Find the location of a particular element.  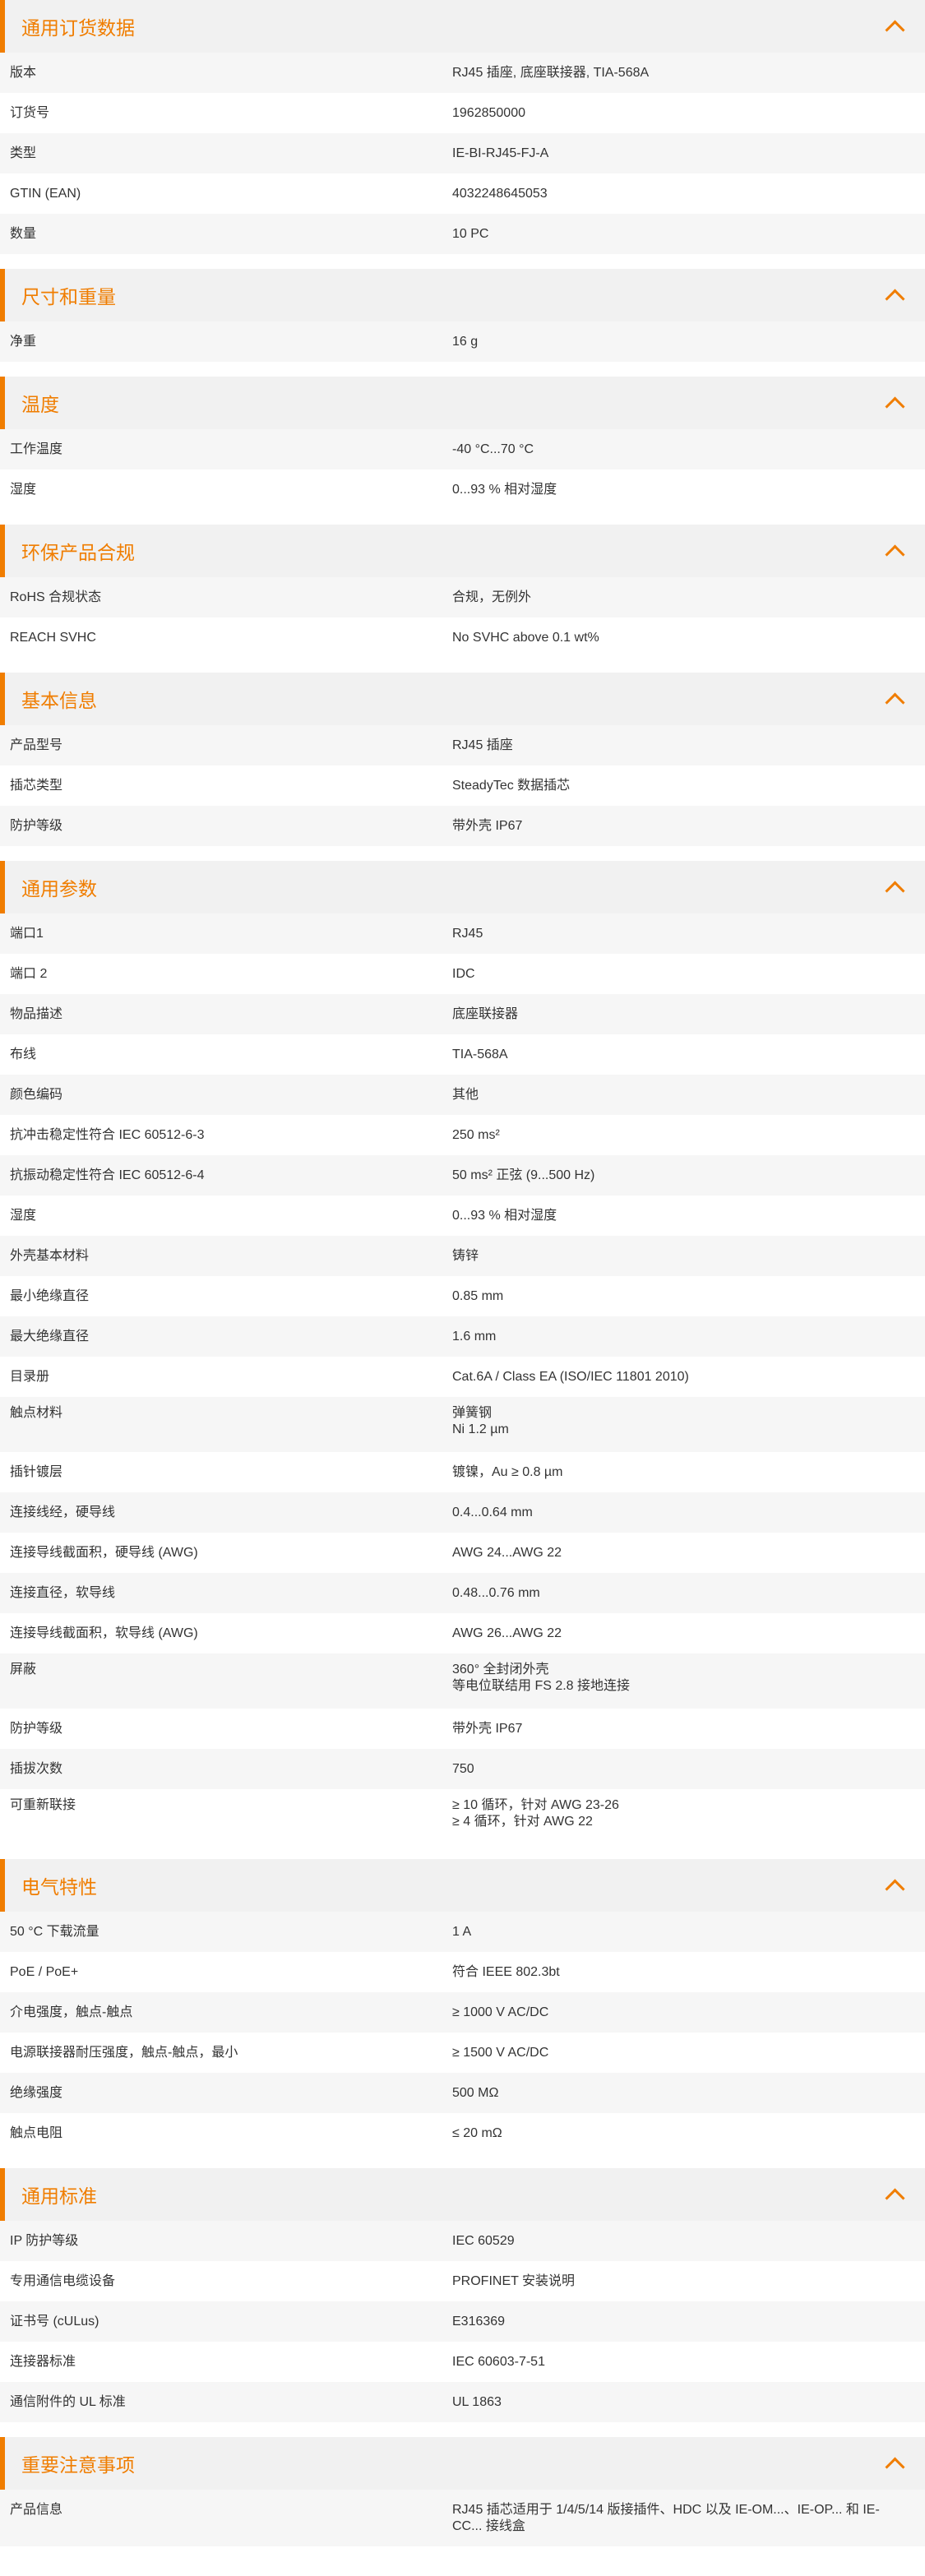

spec-row: 物品描述 底座联接器 is located at coordinates (462, 1014).